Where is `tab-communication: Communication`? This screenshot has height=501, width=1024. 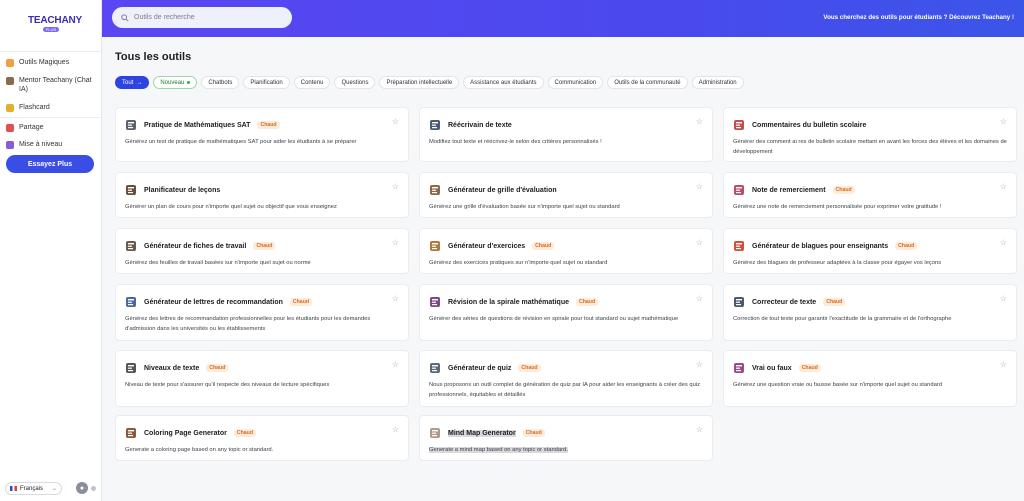
tab-communication: Communication is located at coordinates (575, 82).